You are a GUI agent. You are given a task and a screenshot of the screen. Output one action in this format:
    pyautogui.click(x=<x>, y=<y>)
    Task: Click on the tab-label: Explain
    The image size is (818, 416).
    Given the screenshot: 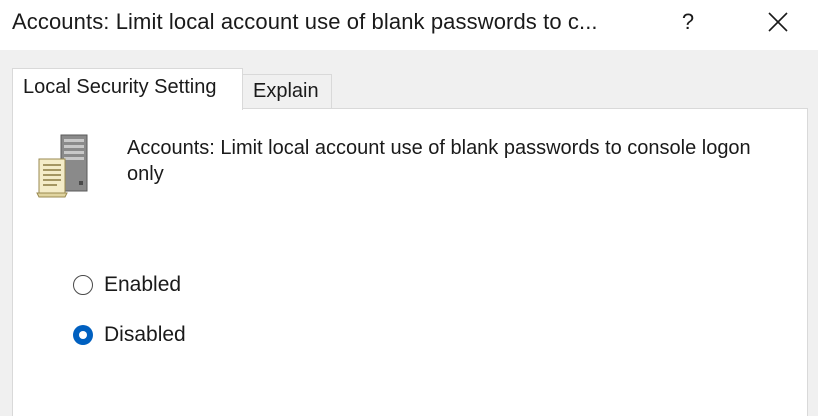 What is the action you would take?
    pyautogui.click(x=286, y=91)
    